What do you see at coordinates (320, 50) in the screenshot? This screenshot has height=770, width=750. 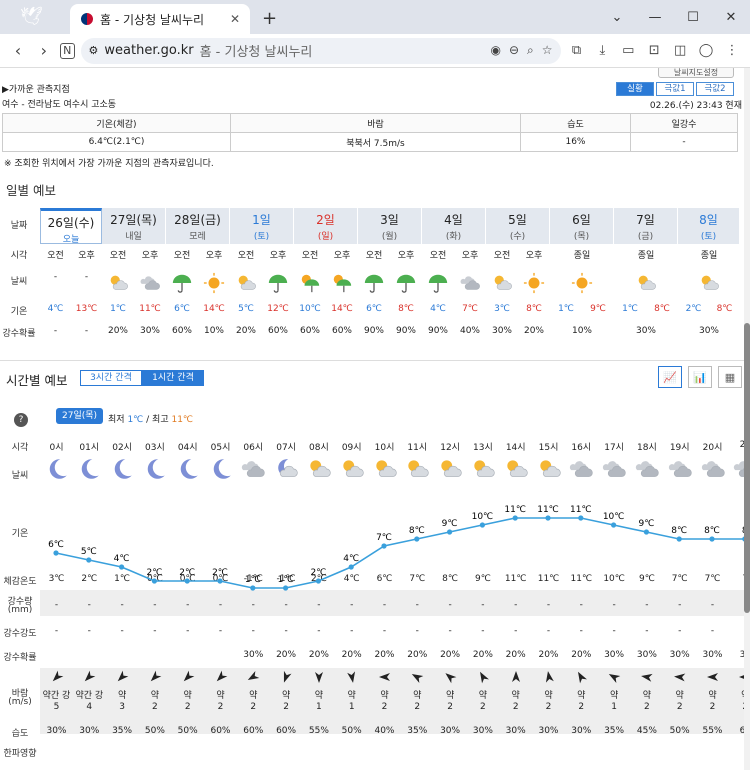 I see `address-bar: ⚙ weather.go.kr 홈 - 기상청 날씨누리 ◉ ⊖ ⌕ ☆` at bounding box center [320, 50].